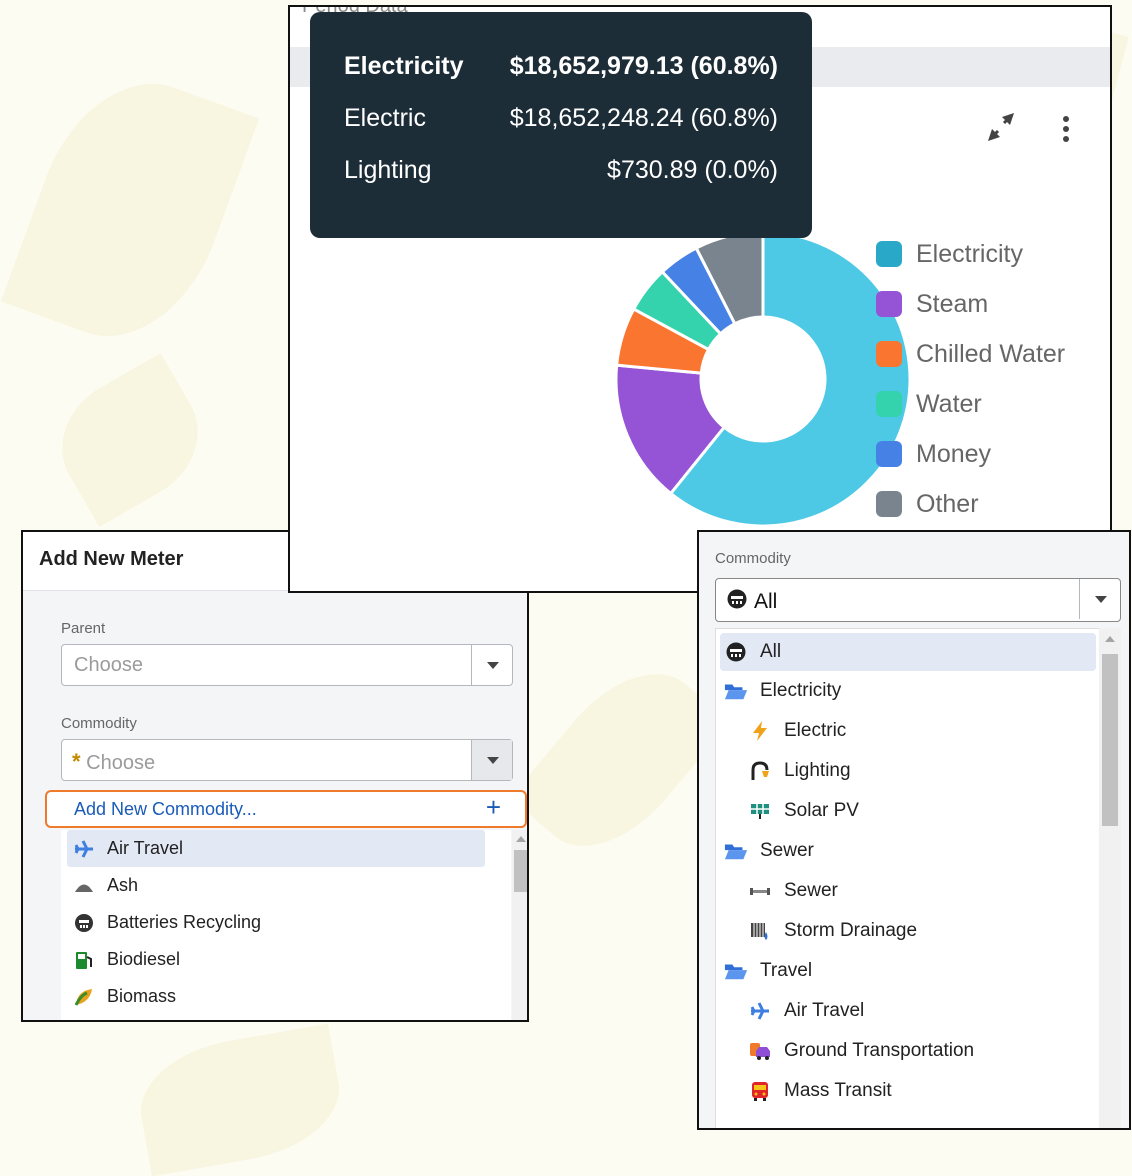  I want to click on tooltip-row: Electric $18,652,248.24 (60.8%), so click(561, 130).